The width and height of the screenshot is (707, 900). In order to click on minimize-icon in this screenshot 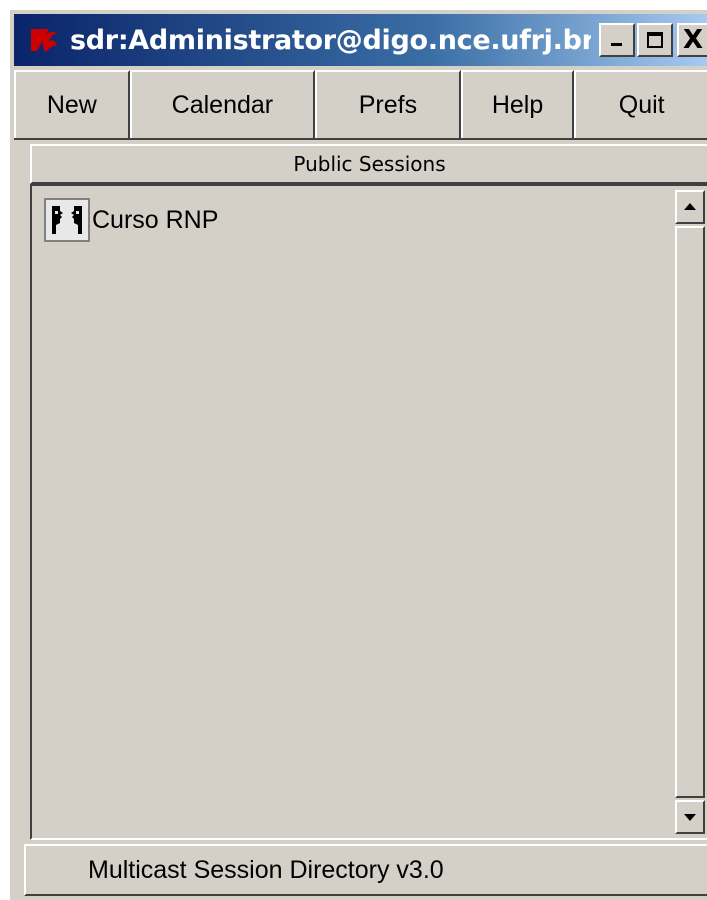, I will do `click(616, 44)`.